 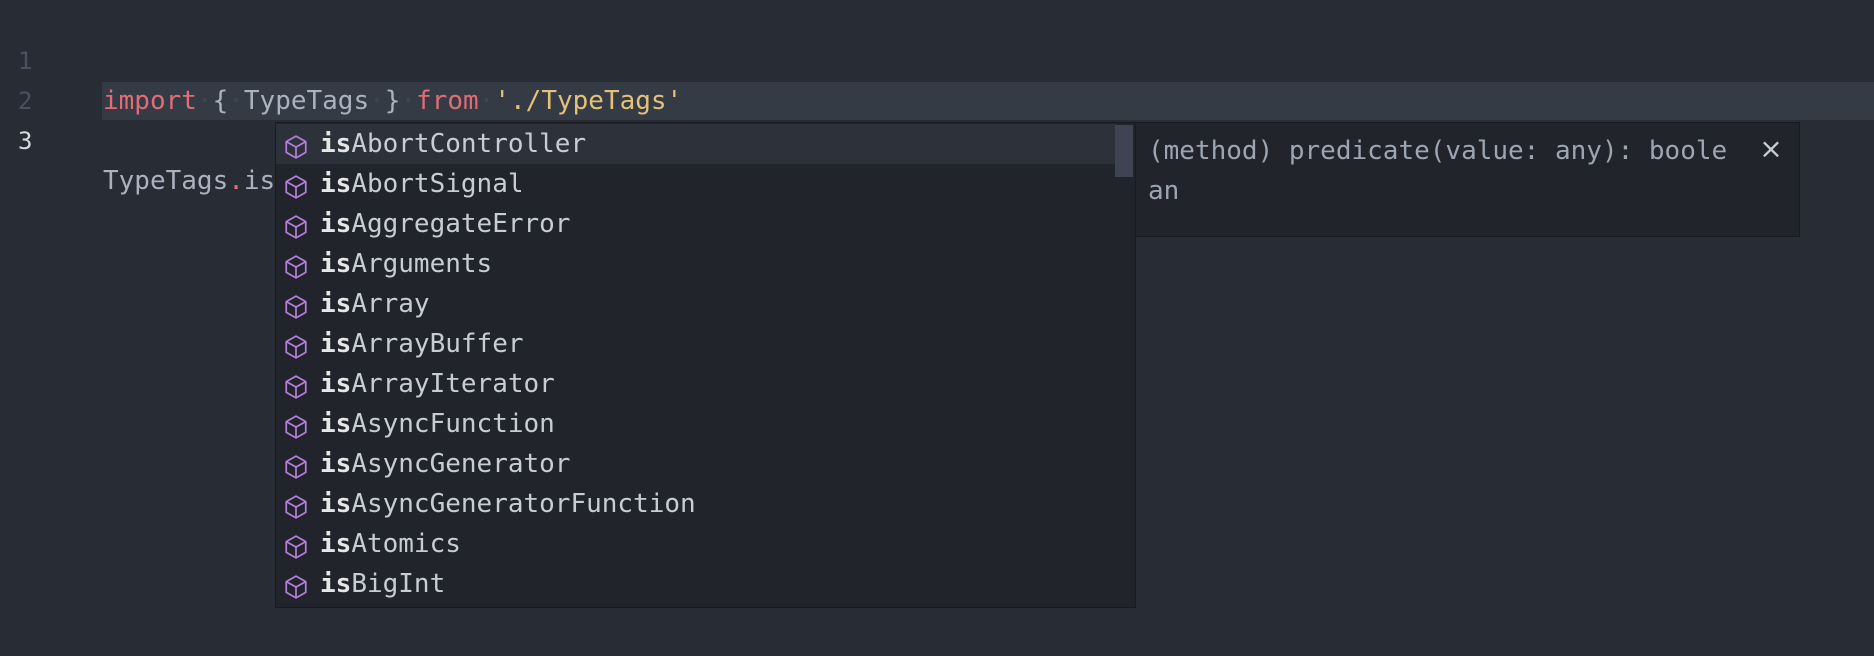 I want to click on suggest-item-label: isBigInt, so click(x=382, y=584).